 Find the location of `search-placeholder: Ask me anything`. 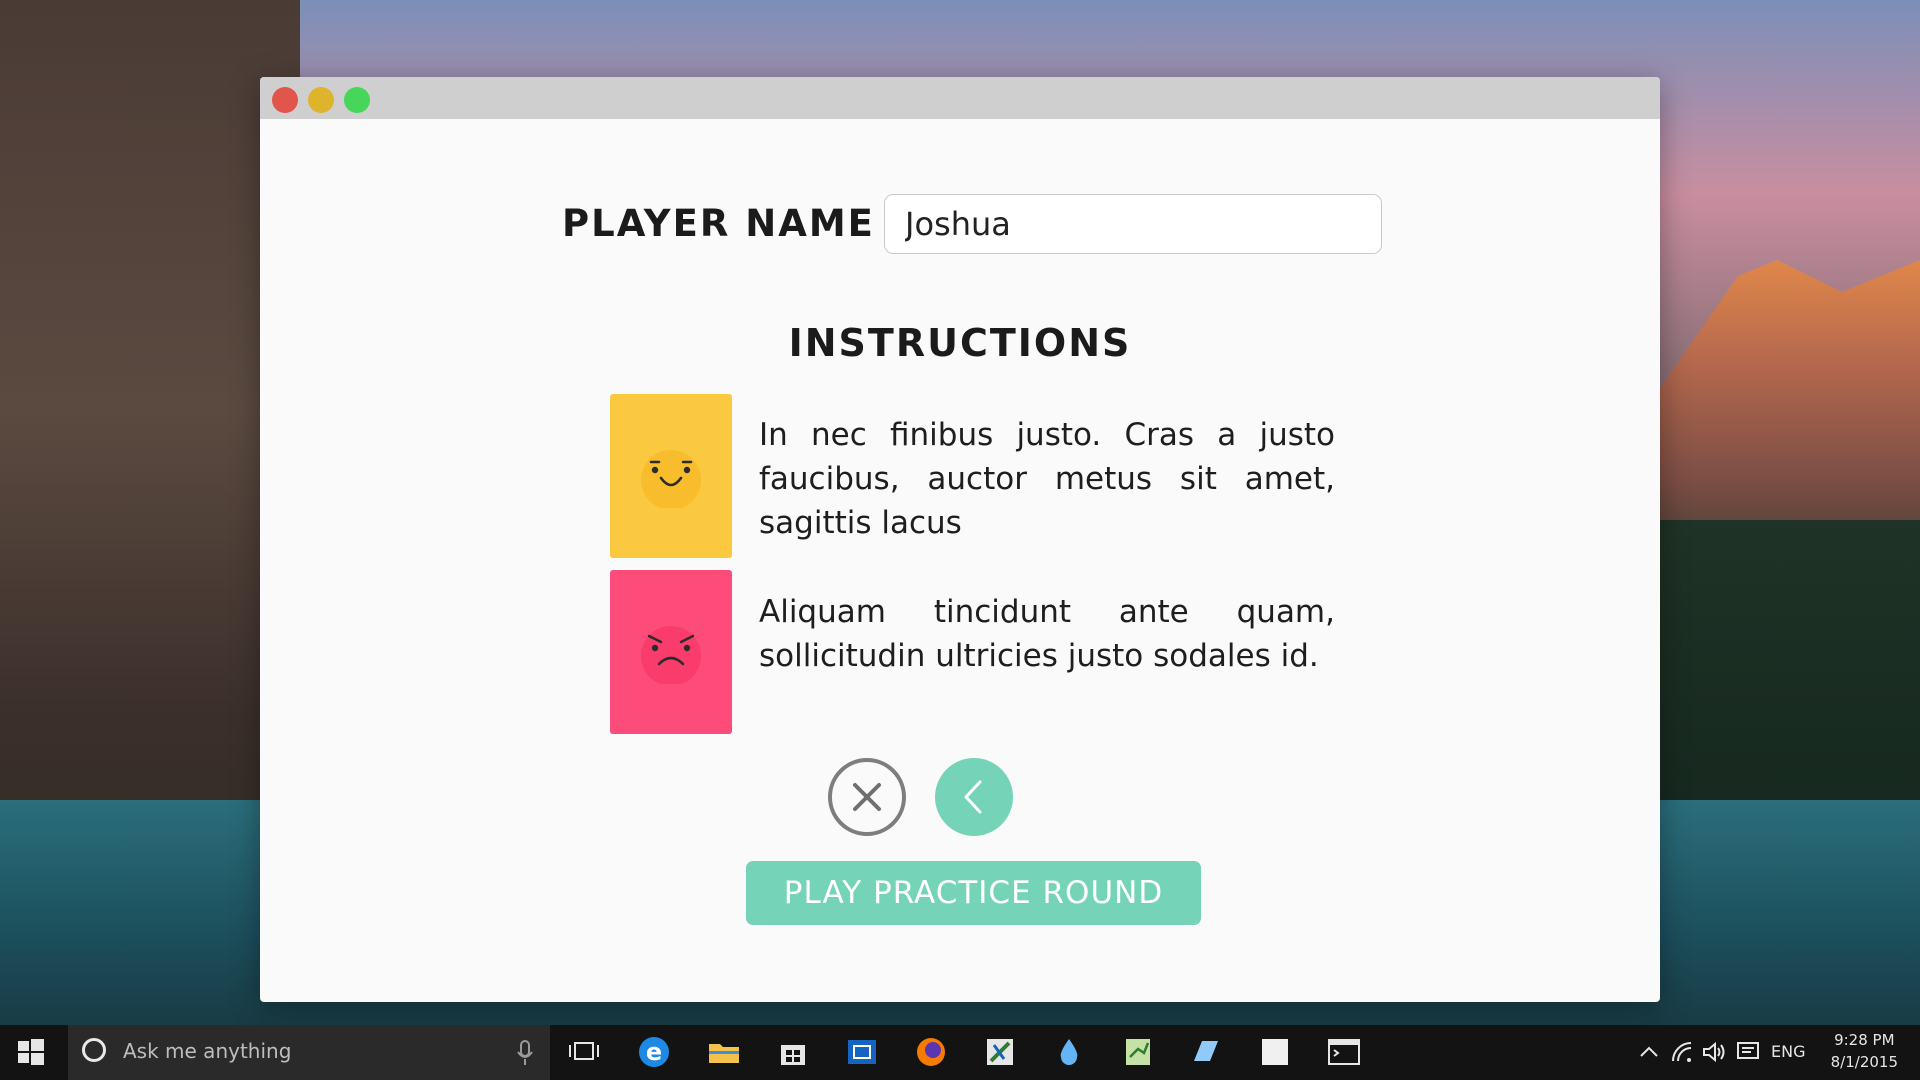

search-placeholder: Ask me anything is located at coordinates (207, 1051).